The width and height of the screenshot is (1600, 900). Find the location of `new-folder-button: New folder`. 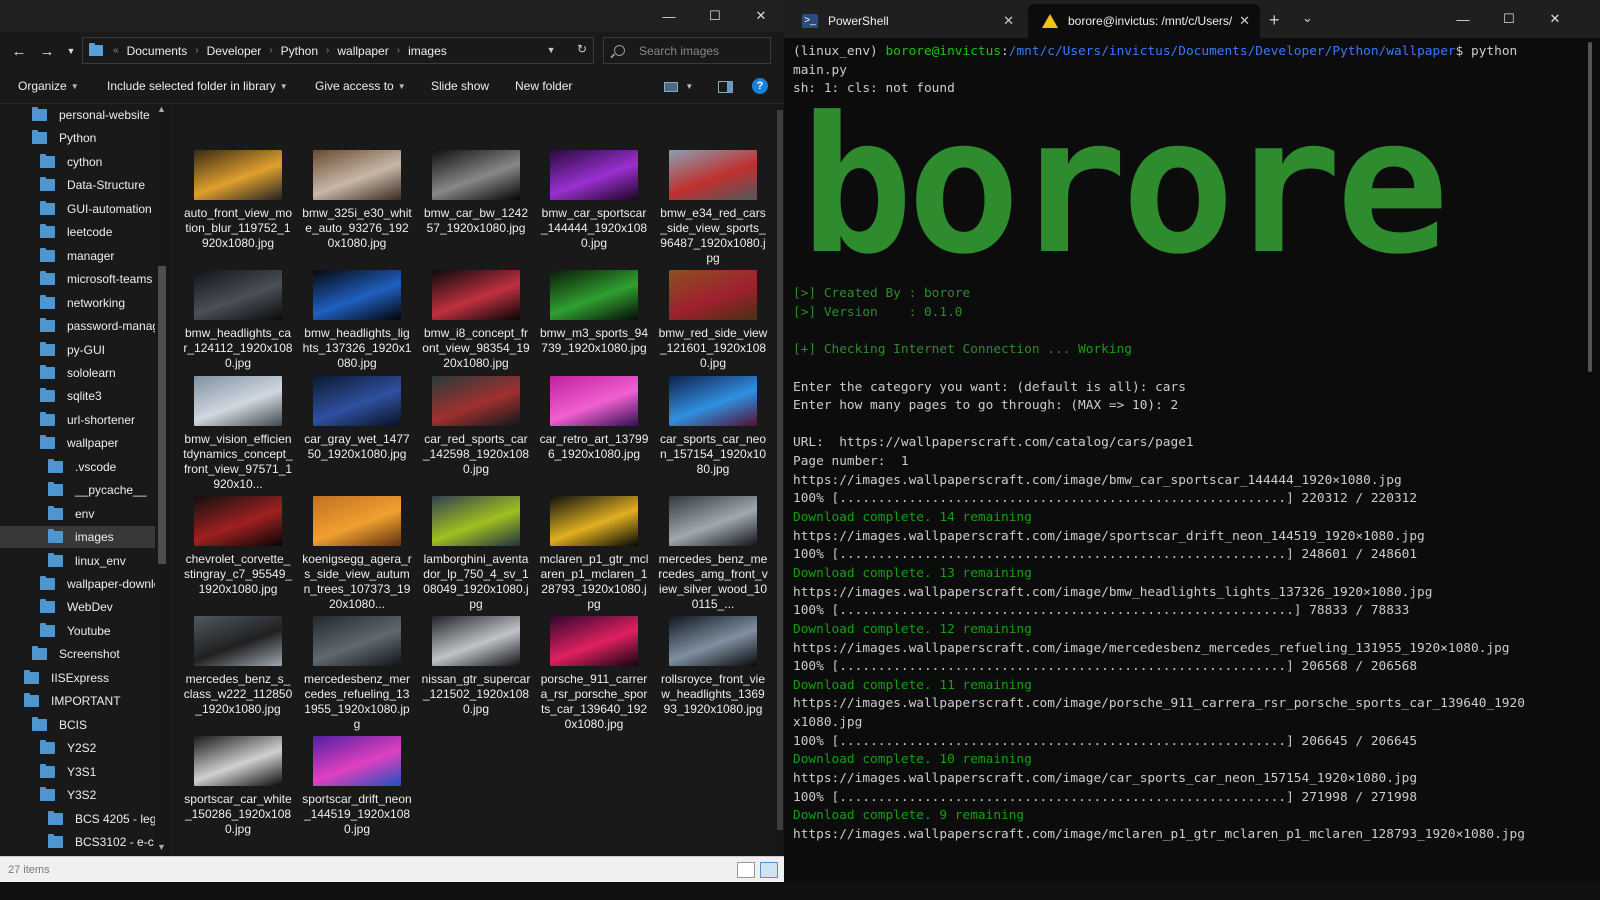

new-folder-button: New folder is located at coordinates (543, 86).